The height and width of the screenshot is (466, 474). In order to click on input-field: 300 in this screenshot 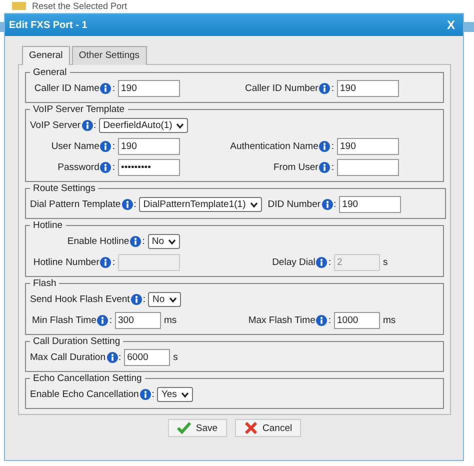, I will do `click(138, 320)`.